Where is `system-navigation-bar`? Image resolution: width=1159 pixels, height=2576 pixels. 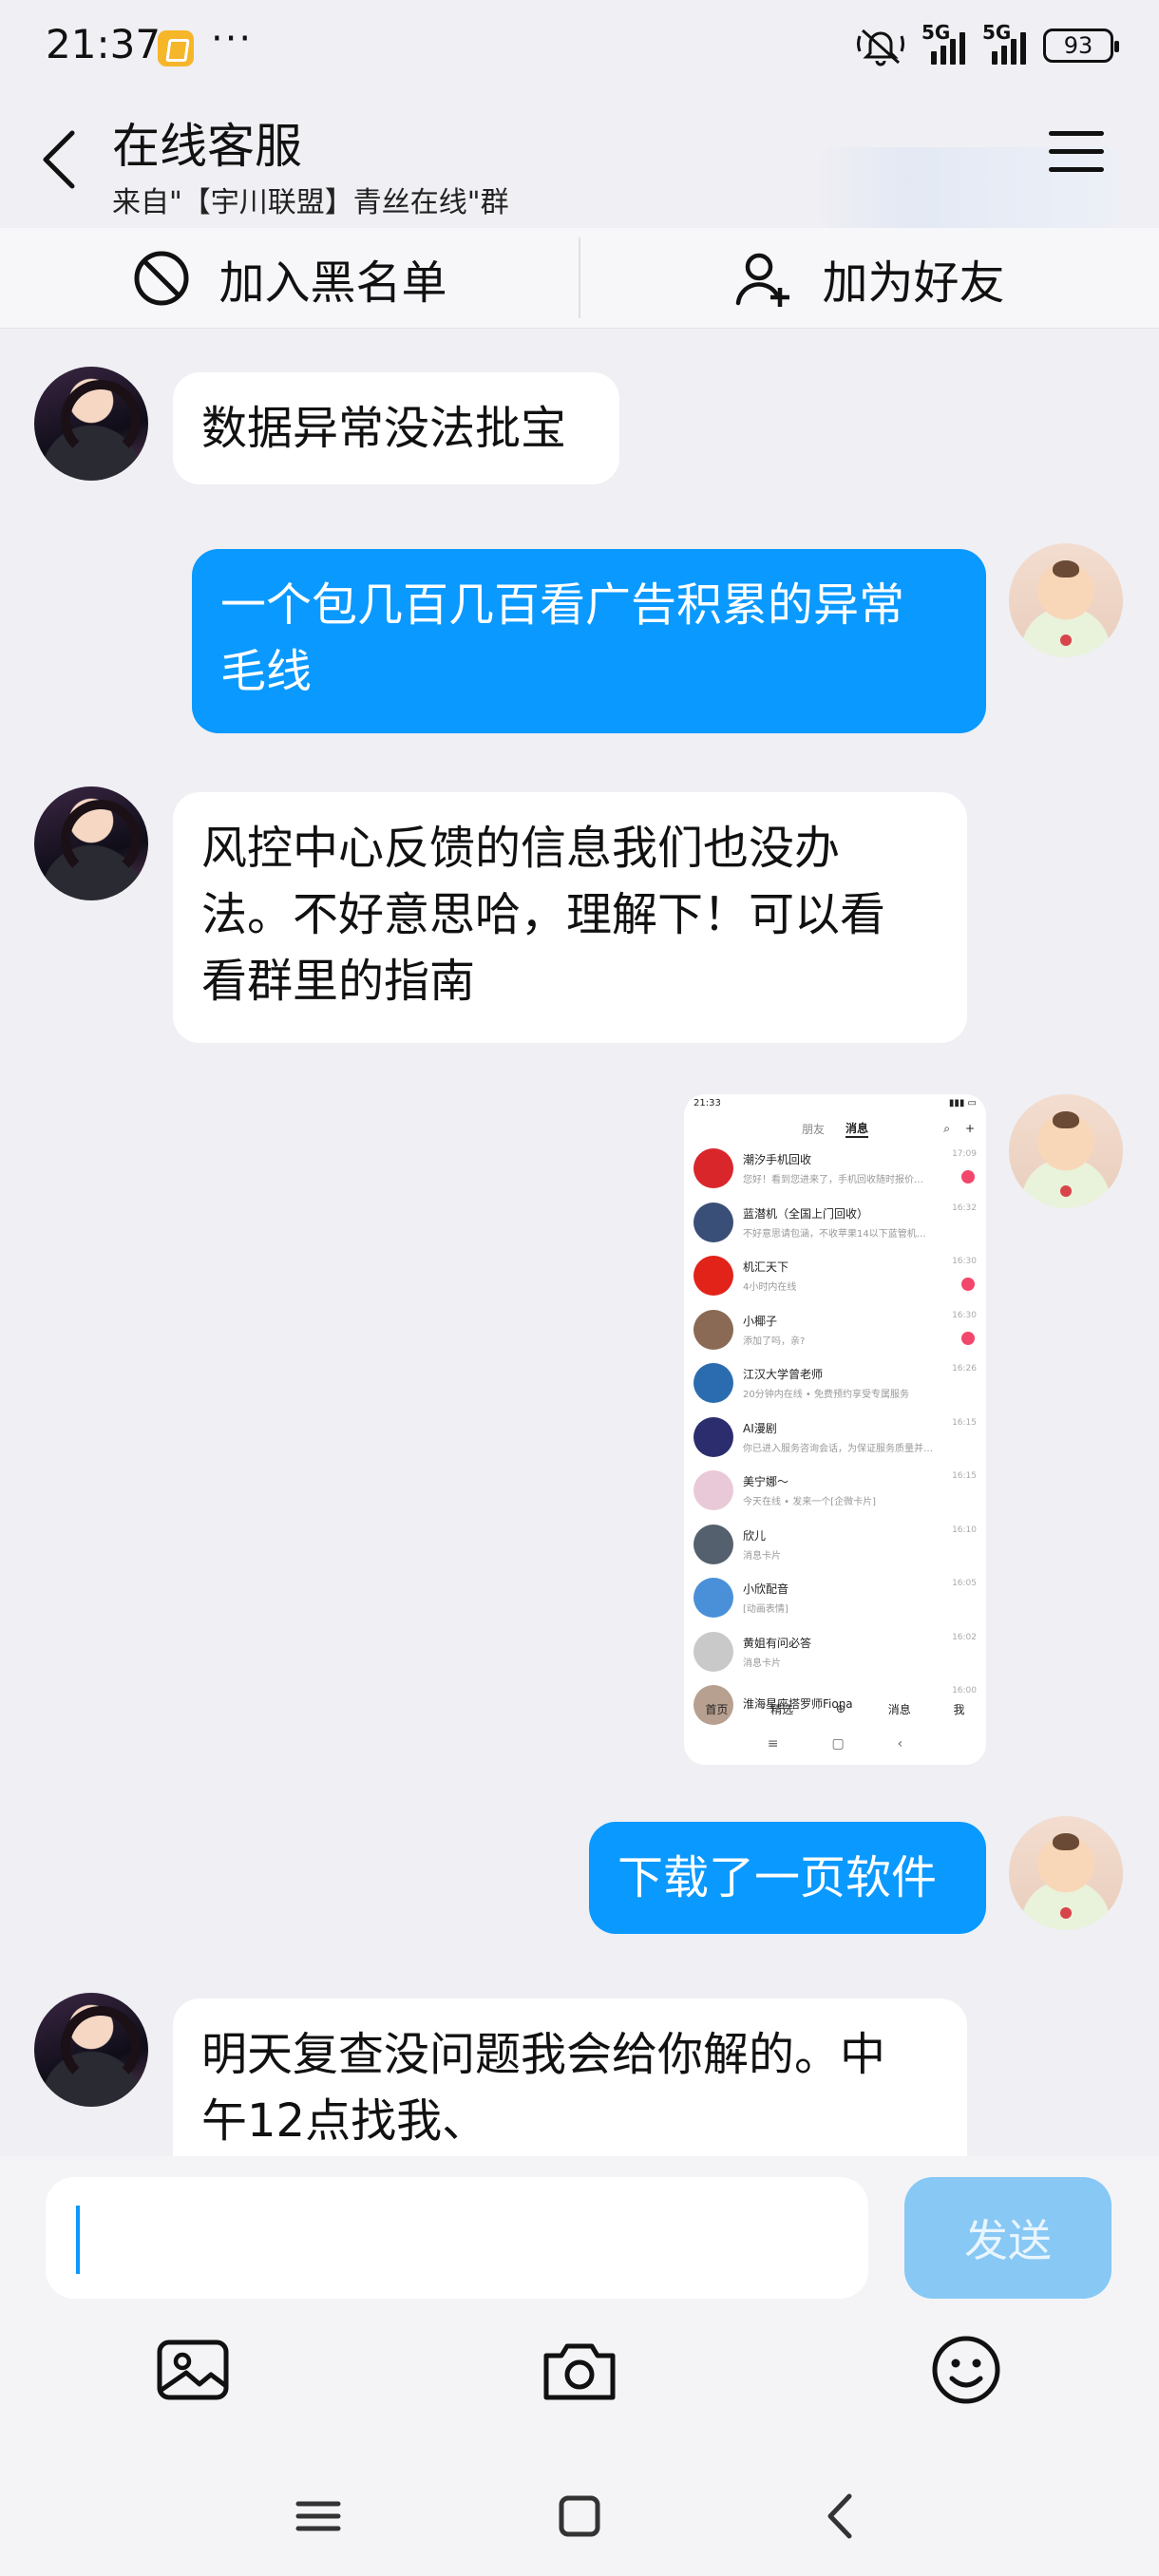
system-navigation-bar is located at coordinates (579, 2513).